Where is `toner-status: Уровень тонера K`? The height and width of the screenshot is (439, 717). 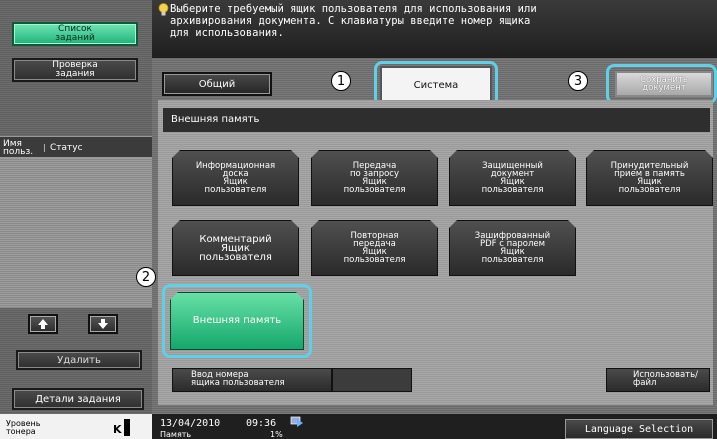
toner-status: Уровень тонера K is located at coordinates (76, 426).